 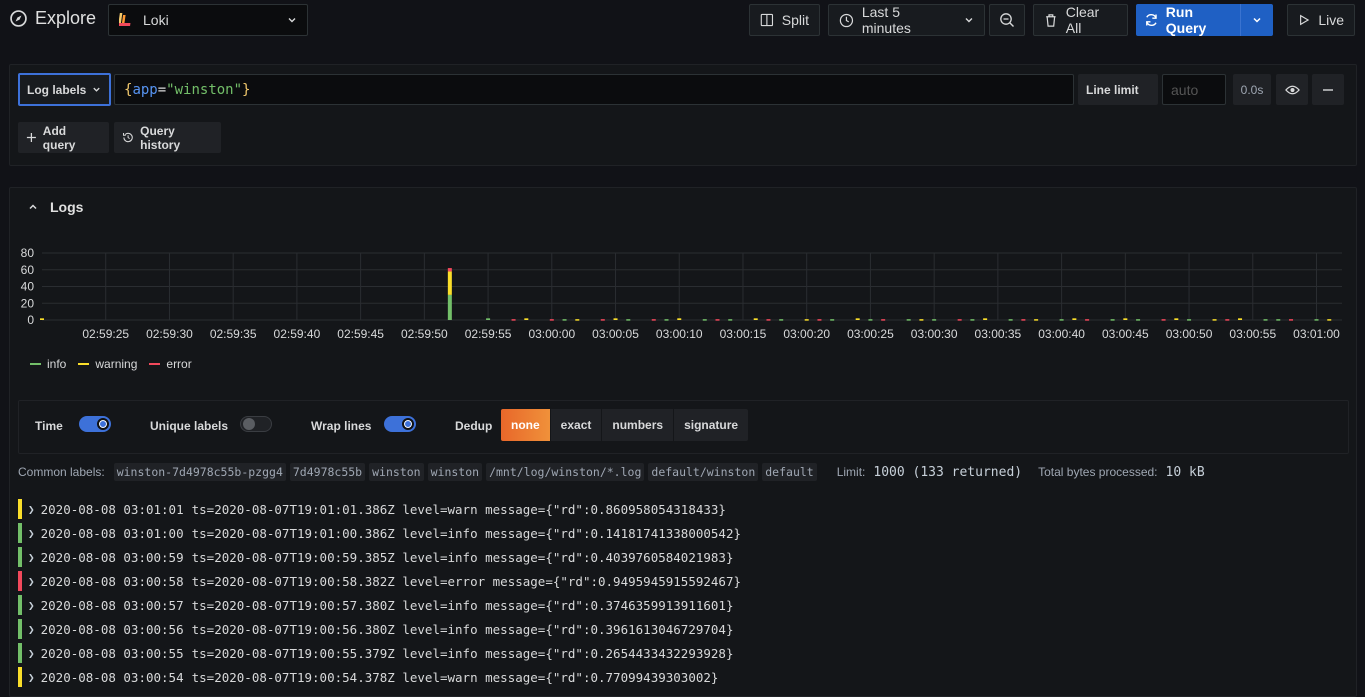 I want to click on log-labels-button: Log labels, so click(x=64, y=89).